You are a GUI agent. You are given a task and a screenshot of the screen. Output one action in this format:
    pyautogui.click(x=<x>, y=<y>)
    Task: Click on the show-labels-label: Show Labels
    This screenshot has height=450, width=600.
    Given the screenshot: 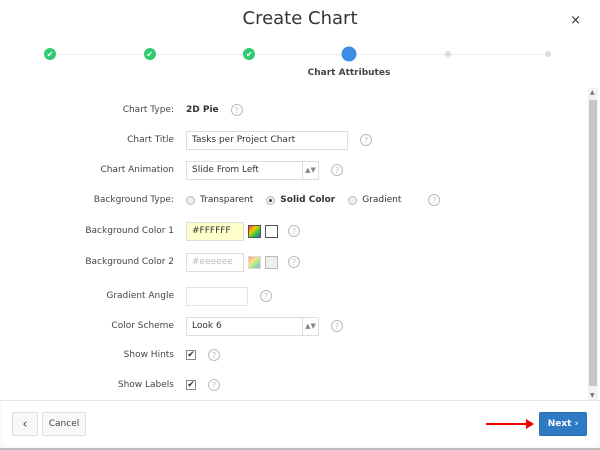 What is the action you would take?
    pyautogui.click(x=145, y=385)
    